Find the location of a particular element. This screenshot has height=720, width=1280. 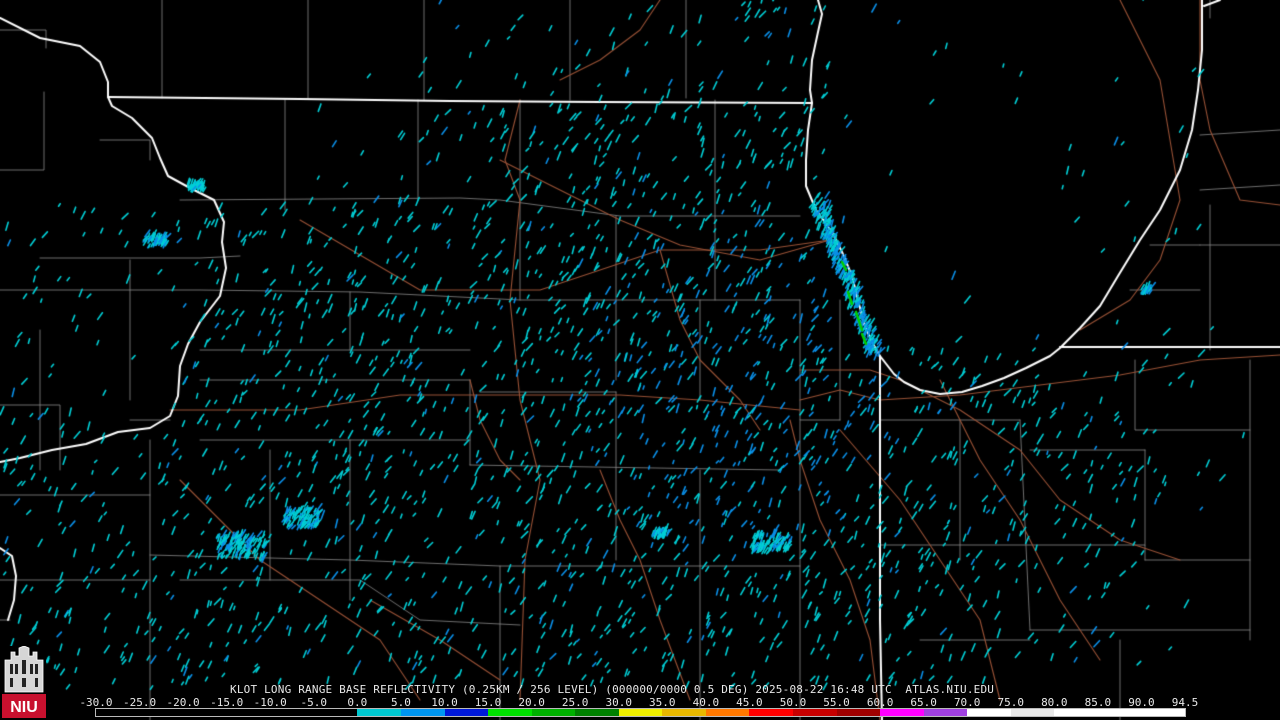

niu-logo-text: NIU is located at coordinates (24, 707).